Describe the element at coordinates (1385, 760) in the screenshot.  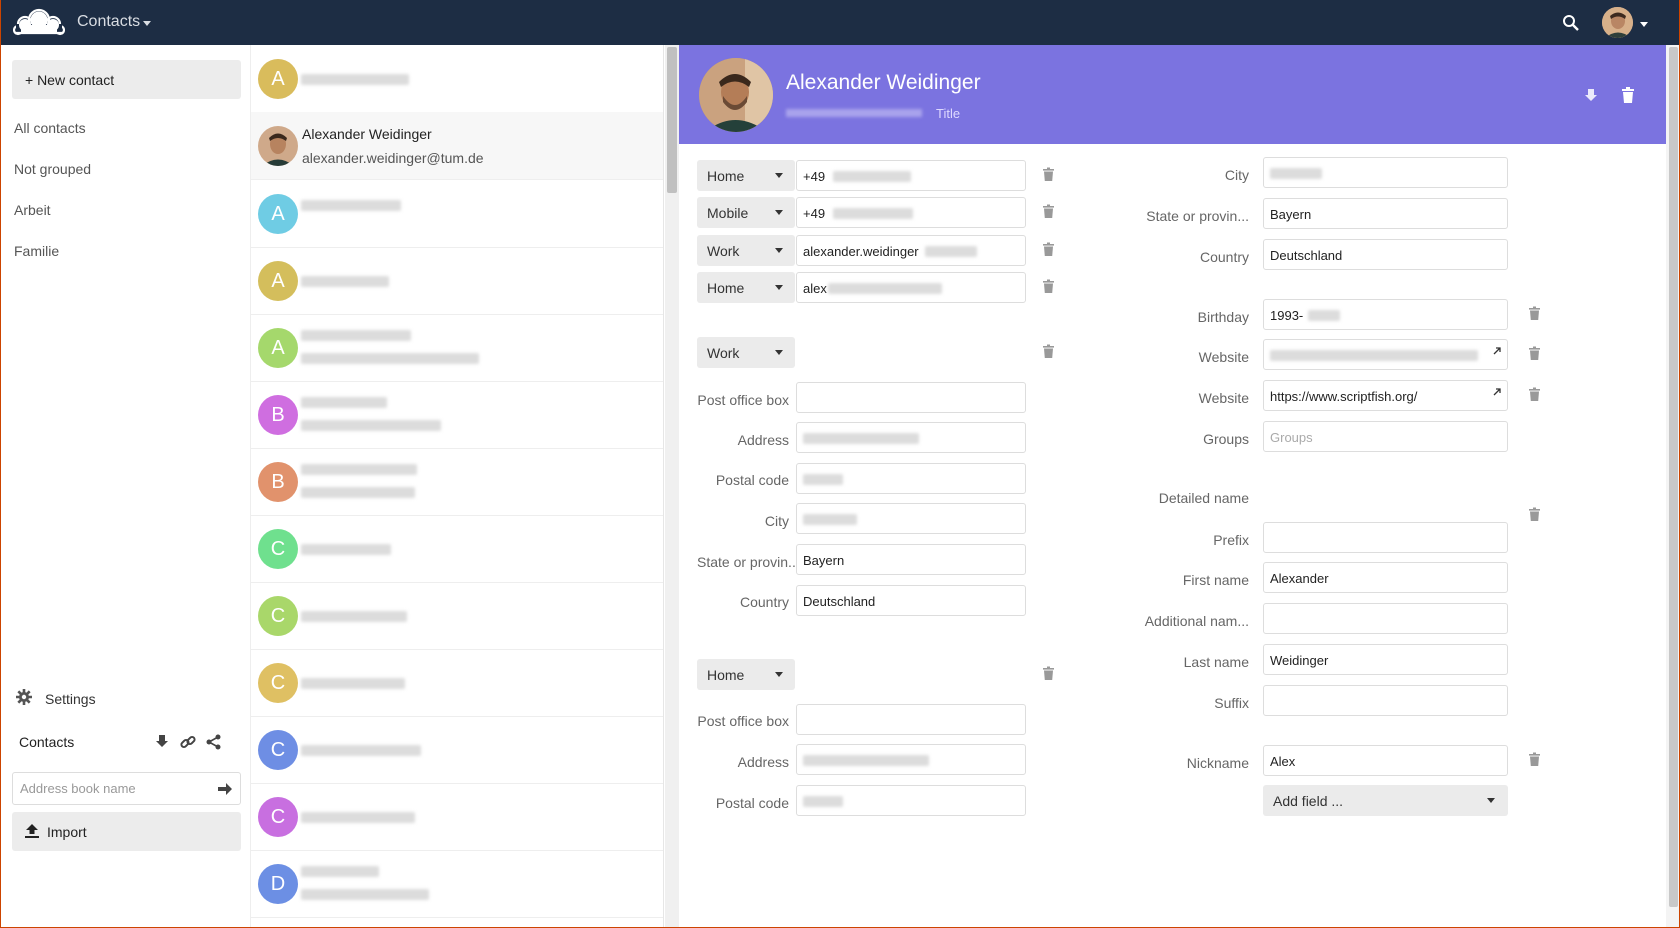
I see `nickname-input: Alex` at that location.